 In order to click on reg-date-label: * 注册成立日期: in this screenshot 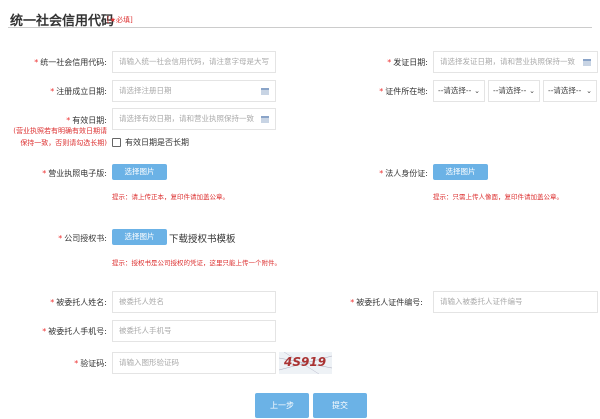, I will do `click(78, 91)`.